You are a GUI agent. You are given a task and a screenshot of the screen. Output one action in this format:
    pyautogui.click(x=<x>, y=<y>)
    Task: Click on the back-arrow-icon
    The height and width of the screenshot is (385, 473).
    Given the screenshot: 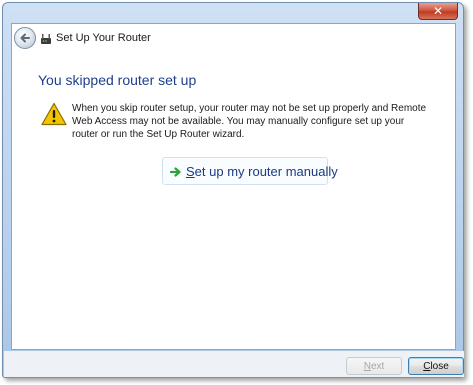 What is the action you would take?
    pyautogui.click(x=25, y=38)
    